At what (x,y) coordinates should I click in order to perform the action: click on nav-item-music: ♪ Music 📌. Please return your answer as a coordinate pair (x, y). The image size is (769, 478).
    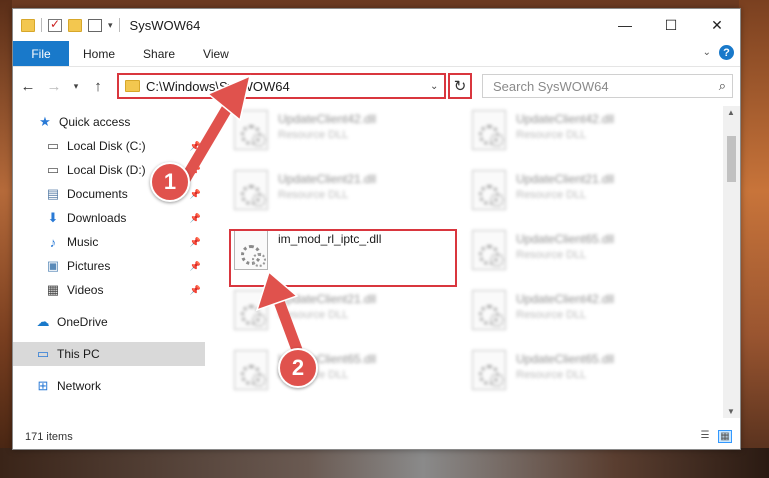
    Looking at the image, I should click on (109, 242).